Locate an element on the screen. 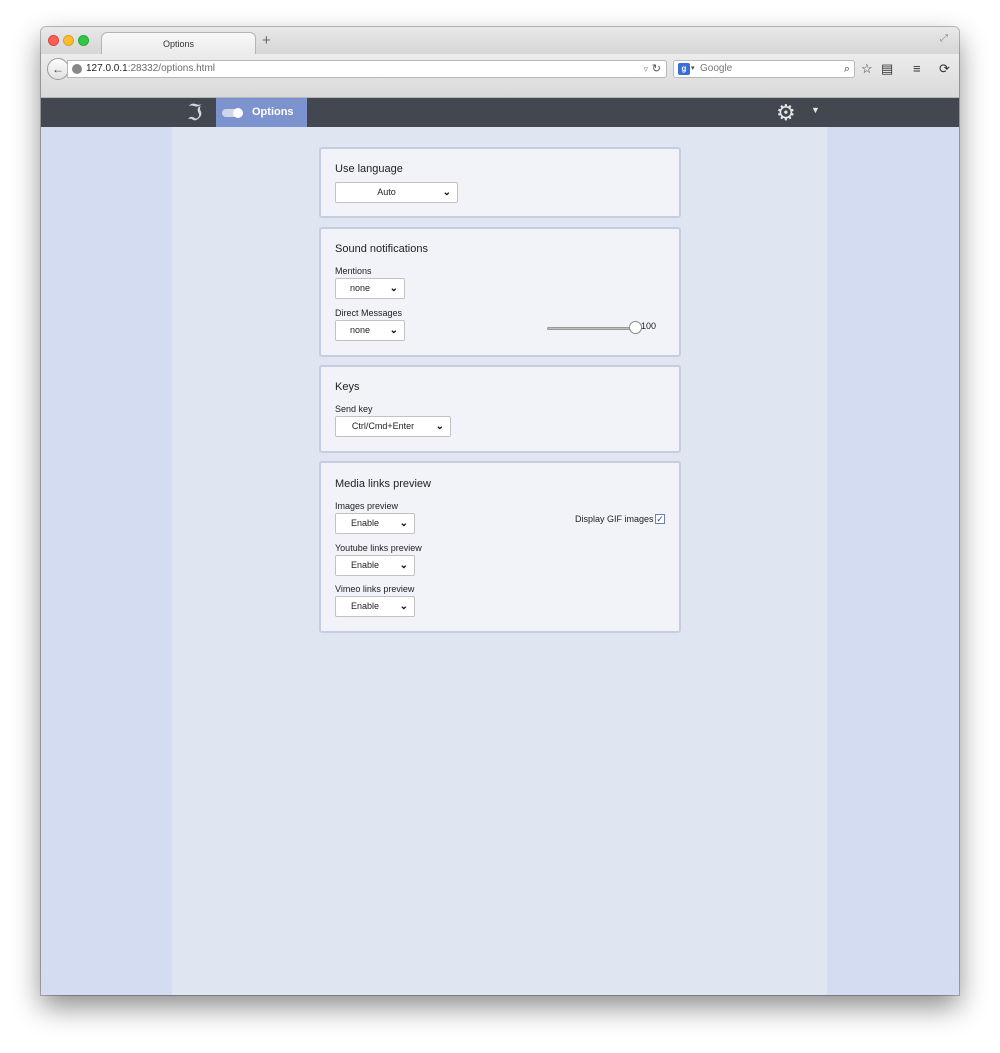  zoom-window-button is located at coordinates (83, 40).